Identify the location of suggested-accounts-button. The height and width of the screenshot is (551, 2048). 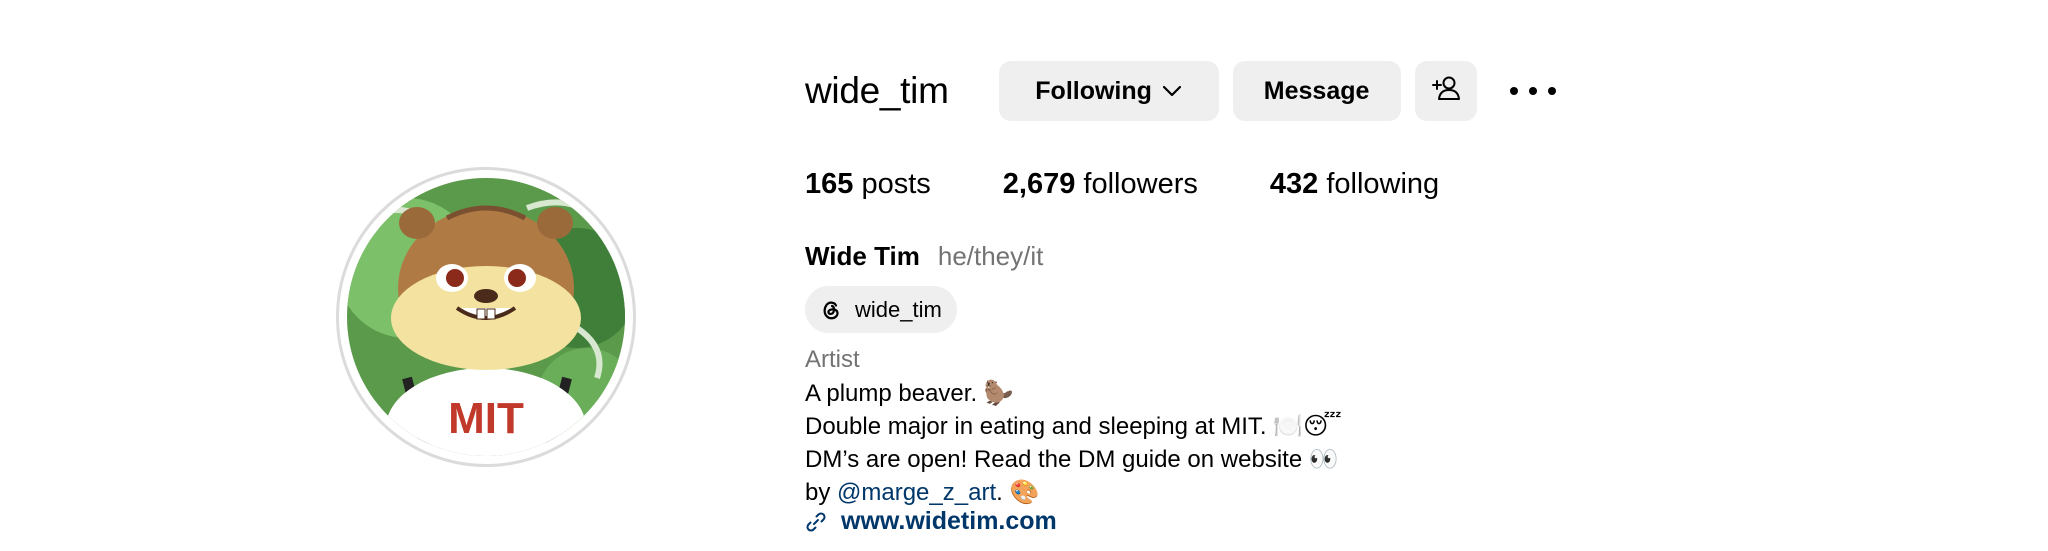
(1445, 91).